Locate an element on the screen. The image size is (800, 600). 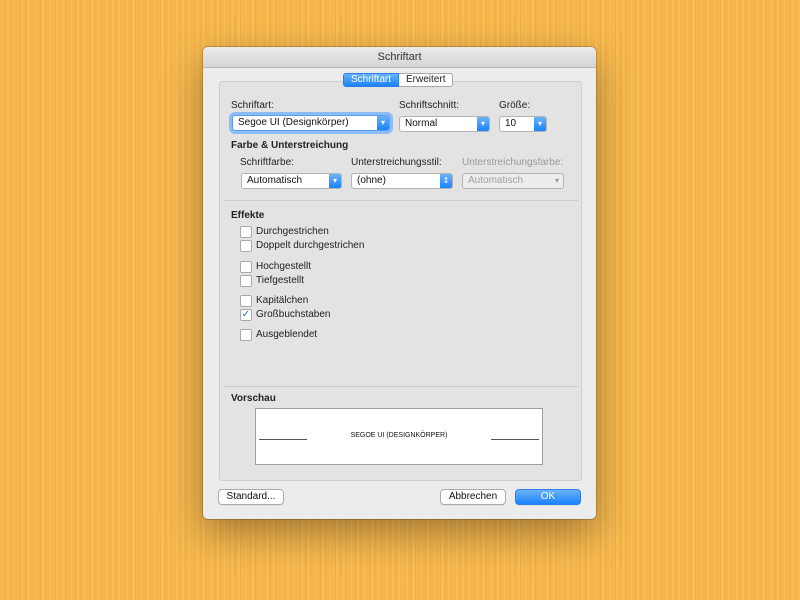
underline-style-value: (ohne) is located at coordinates (371, 180).